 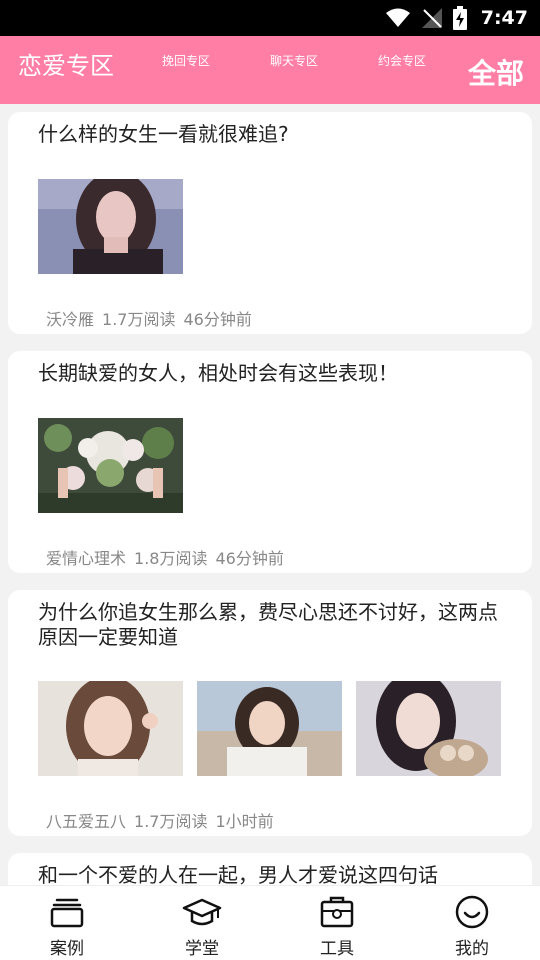 What do you see at coordinates (270, 922) in the screenshot?
I see `bottom-navigation: 案例 学堂 工具 我的` at bounding box center [270, 922].